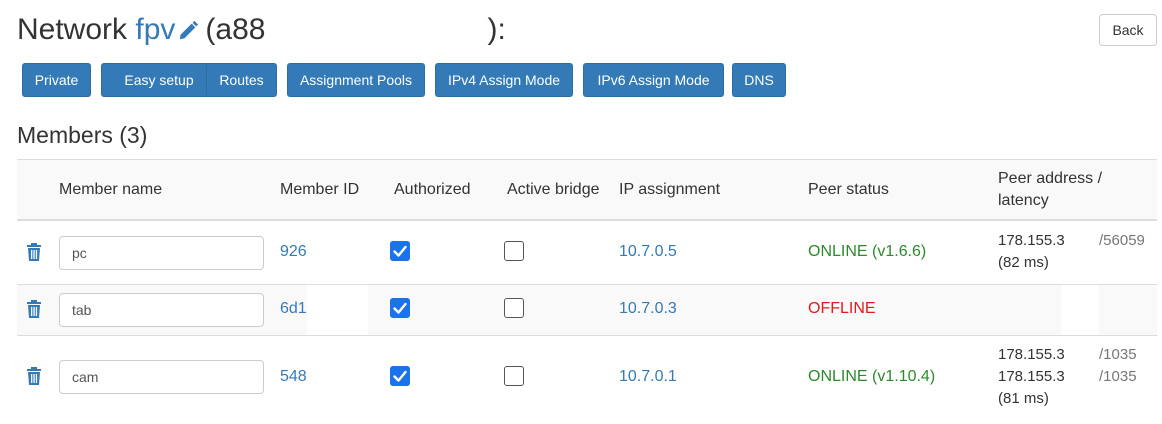 The image size is (1162, 424). Describe the element at coordinates (587, 310) in the screenshot. I see `table-row: 6d1 10.7.0.3 OFFLINE` at that location.